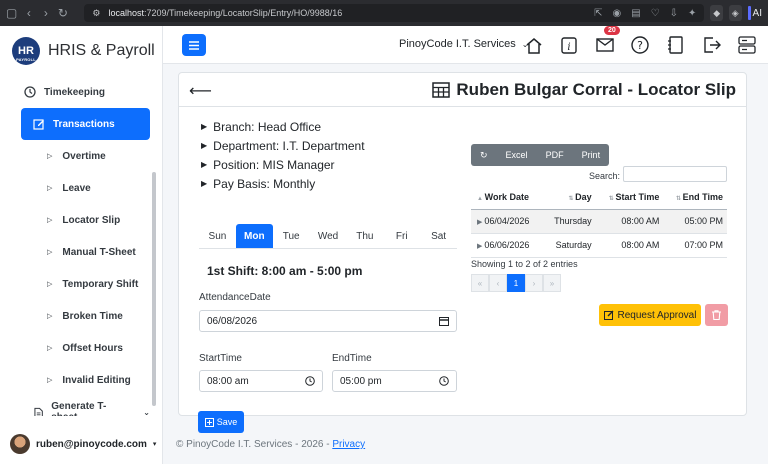  What do you see at coordinates (348, 444) in the screenshot?
I see `privacy-link: Privacy` at bounding box center [348, 444].